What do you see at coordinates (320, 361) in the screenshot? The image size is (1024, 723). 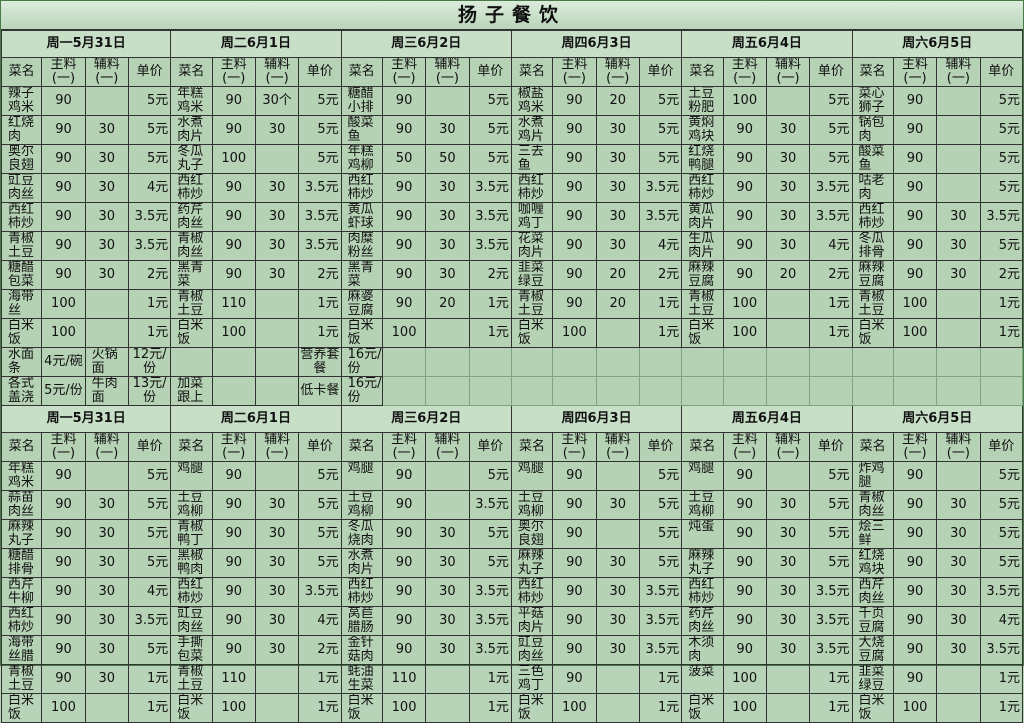 I see `extra-cell: 营养套餐` at bounding box center [320, 361].